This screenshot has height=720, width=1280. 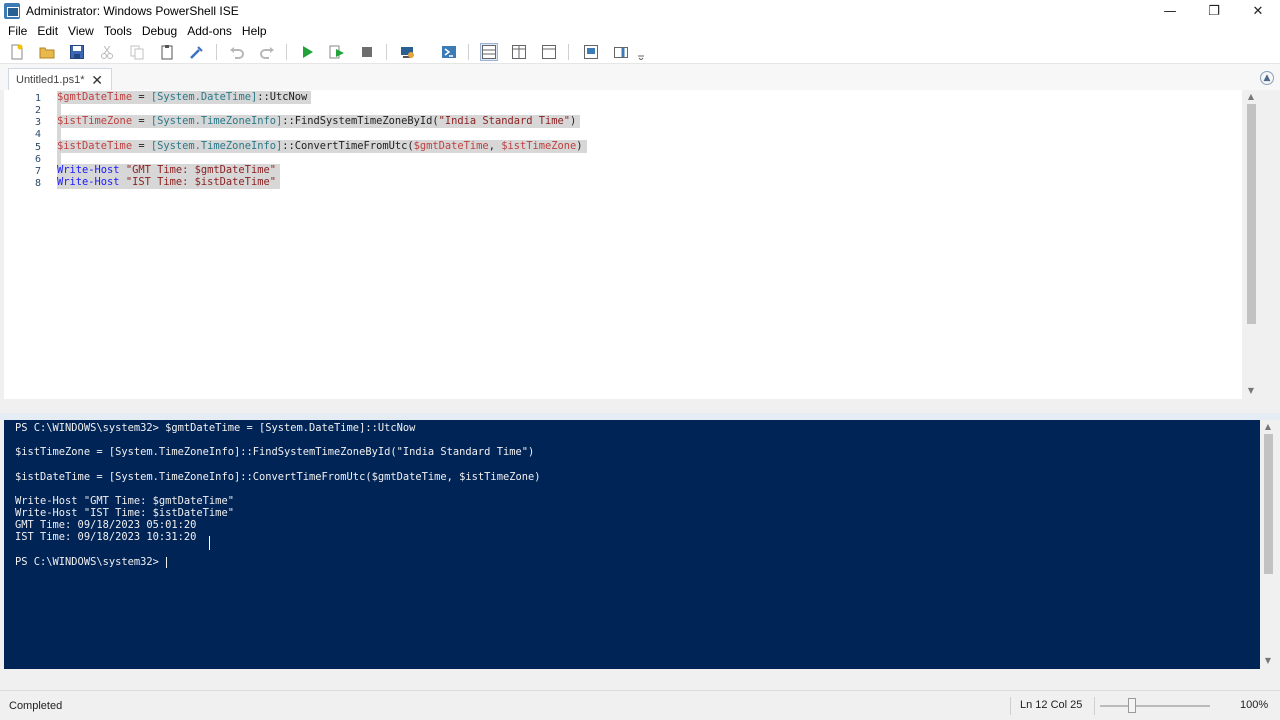 I want to click on console-vertical-scrollbar: ▲ ▼, so click(x=1268, y=544).